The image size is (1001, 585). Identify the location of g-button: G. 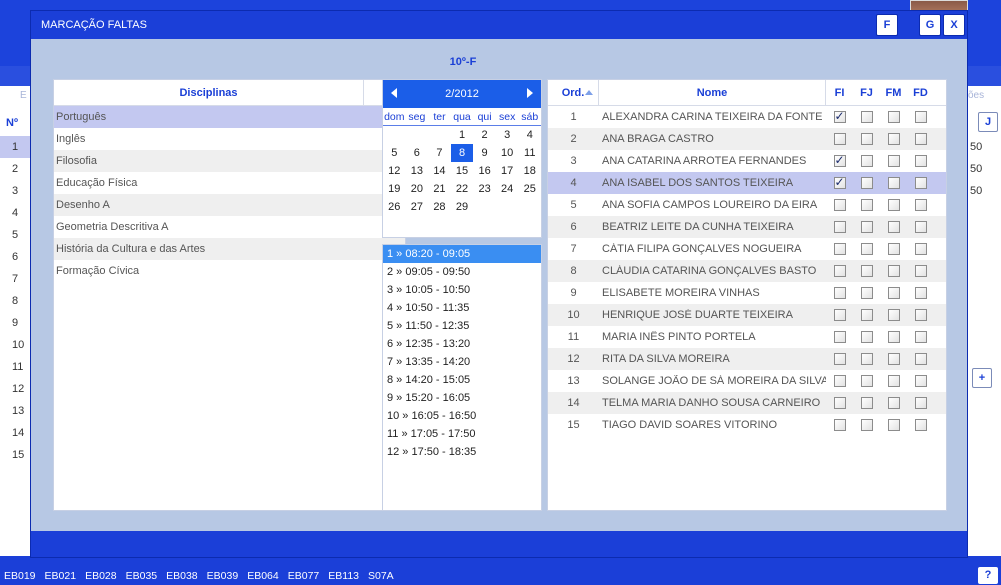
(930, 25).